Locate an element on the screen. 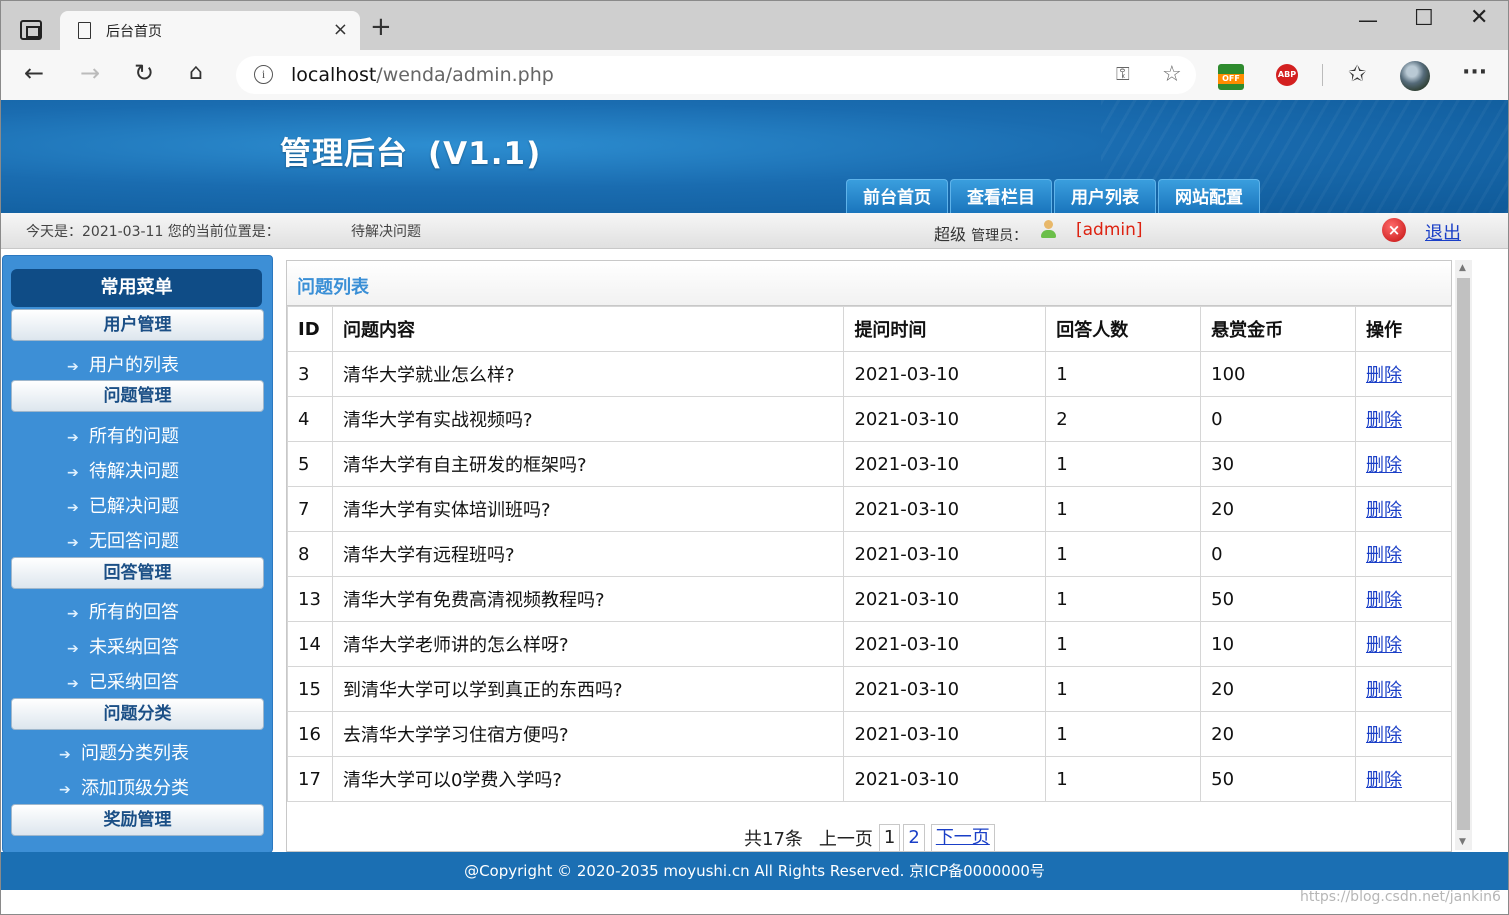  sidebar-group-question-categories: 问题分类 is located at coordinates (137, 714).